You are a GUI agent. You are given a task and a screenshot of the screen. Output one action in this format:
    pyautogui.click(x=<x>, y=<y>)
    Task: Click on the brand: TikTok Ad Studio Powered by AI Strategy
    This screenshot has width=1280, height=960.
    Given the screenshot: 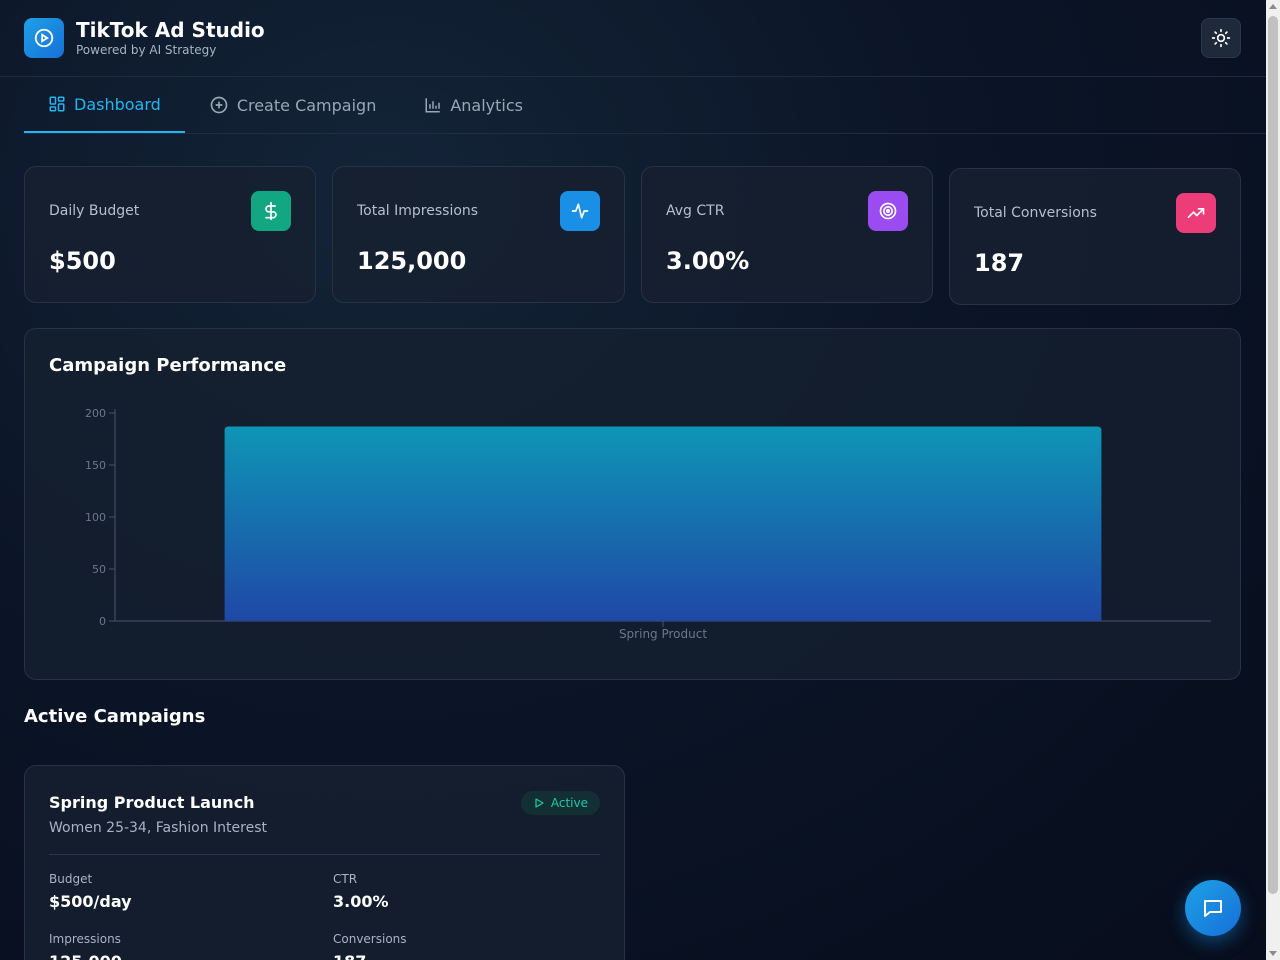 What is the action you would take?
    pyautogui.click(x=170, y=38)
    